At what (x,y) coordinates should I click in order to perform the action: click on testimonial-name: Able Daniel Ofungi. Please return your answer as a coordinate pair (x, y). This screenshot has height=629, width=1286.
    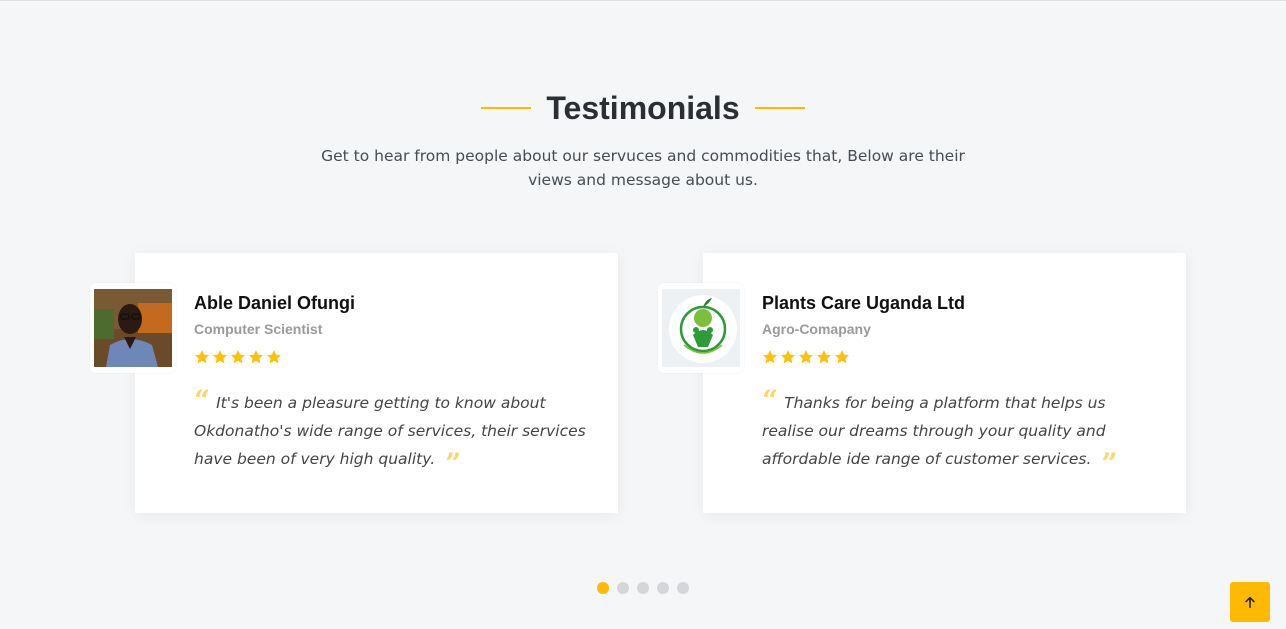
    Looking at the image, I should click on (275, 303).